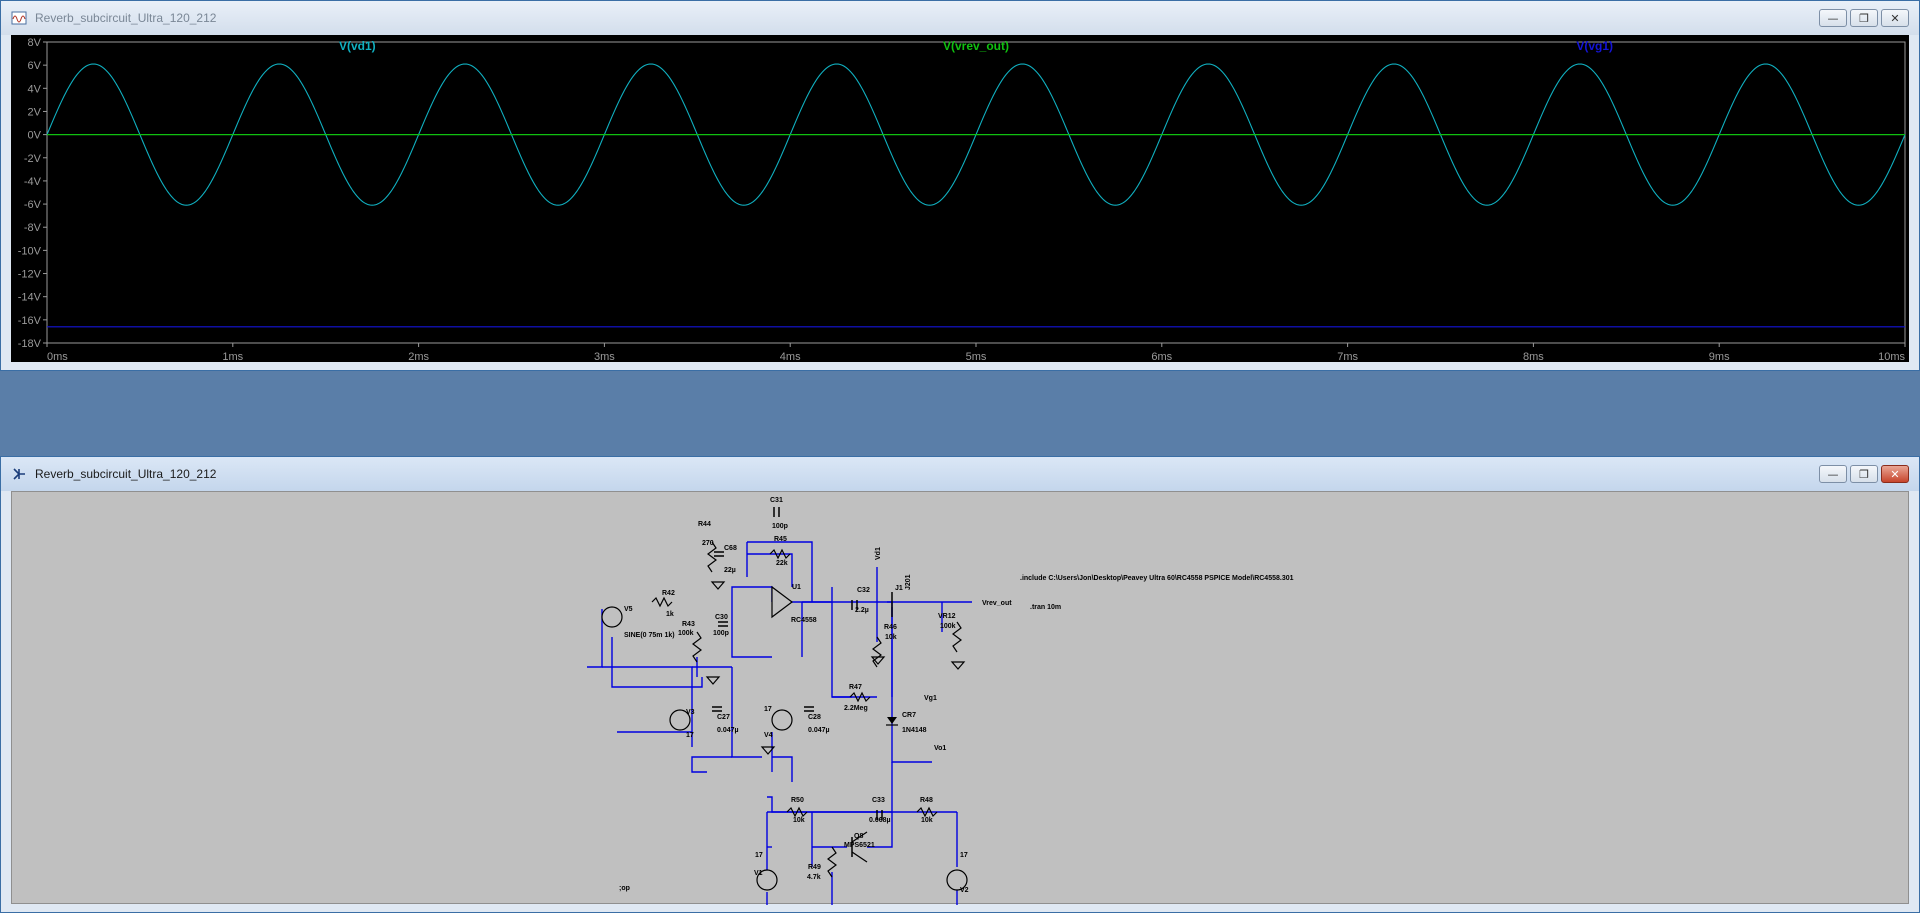  I want to click on r42-label: R42, so click(668, 593).